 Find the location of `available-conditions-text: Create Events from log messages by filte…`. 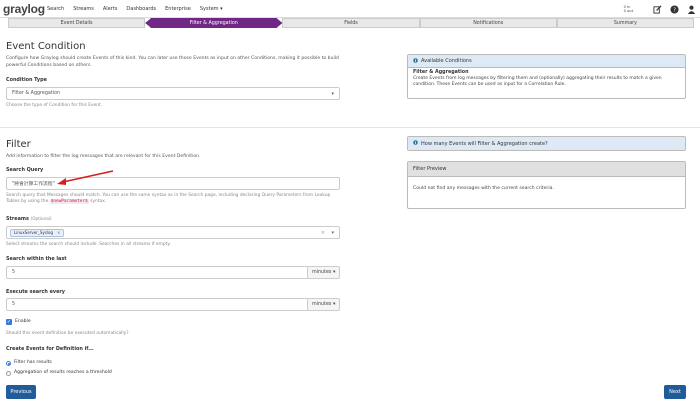

available-conditions-text: Create Events from log messages by filte… is located at coordinates (537, 81).